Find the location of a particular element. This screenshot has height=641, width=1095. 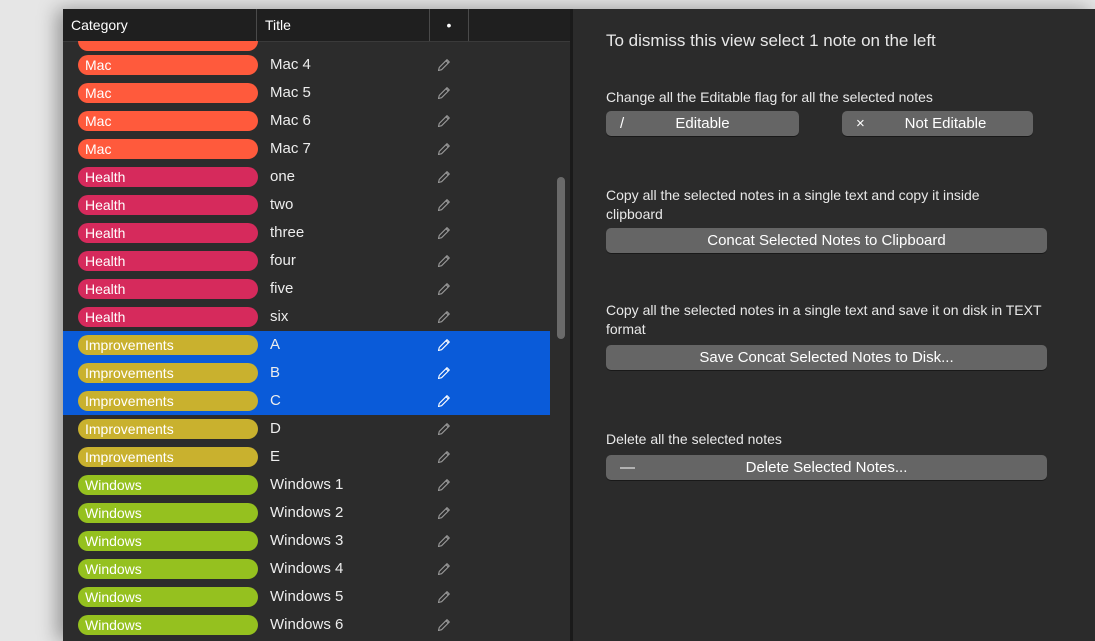

table-row: Windows Windows 2 is located at coordinates (306, 513).